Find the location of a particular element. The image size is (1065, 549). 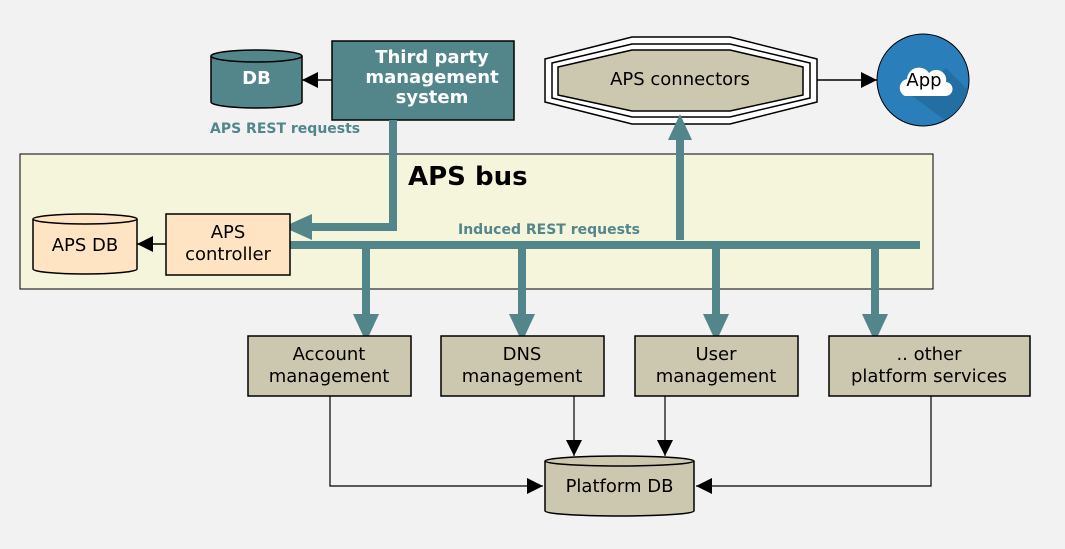

user-management-box: User management is located at coordinates (716, 366).